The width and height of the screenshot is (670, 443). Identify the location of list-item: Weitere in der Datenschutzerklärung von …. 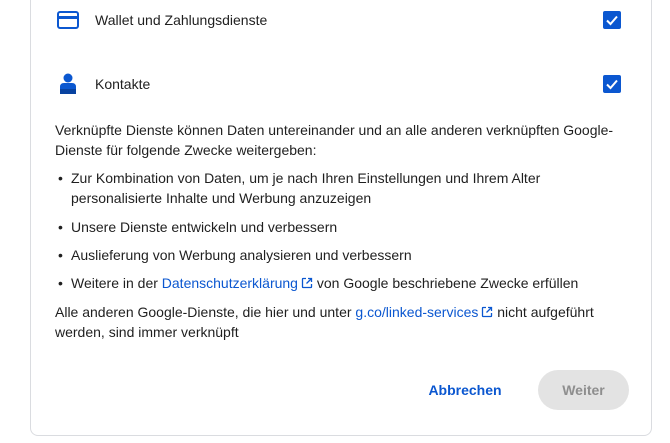
(342, 283).